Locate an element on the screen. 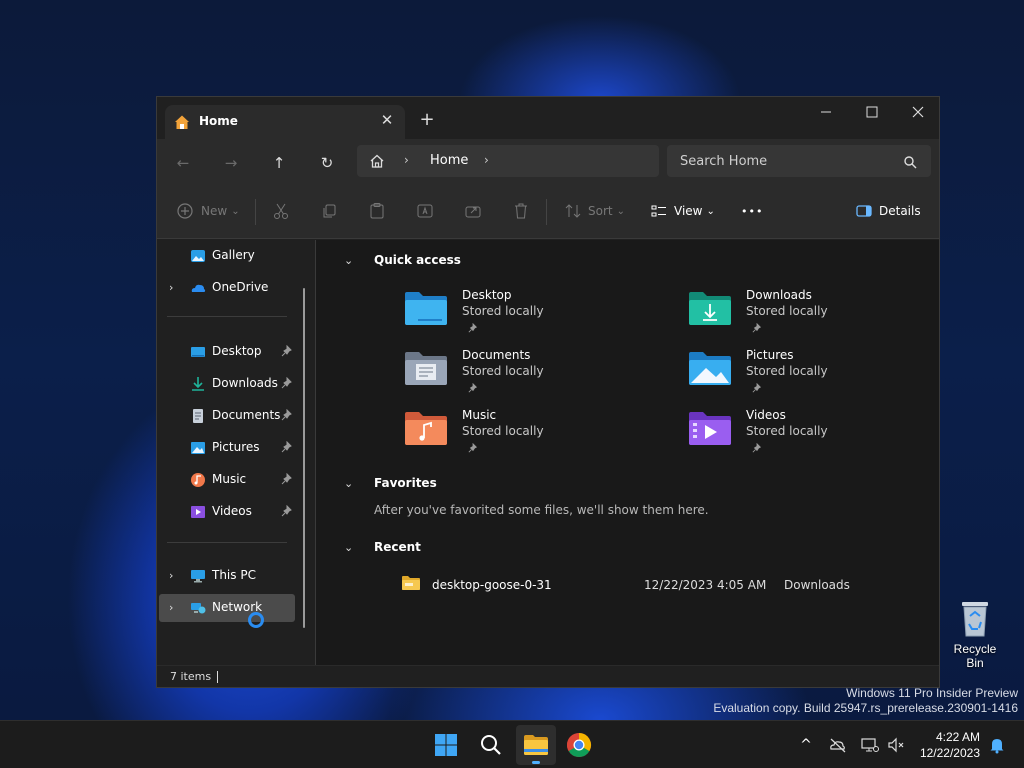  details-button: Details is located at coordinates (888, 211).